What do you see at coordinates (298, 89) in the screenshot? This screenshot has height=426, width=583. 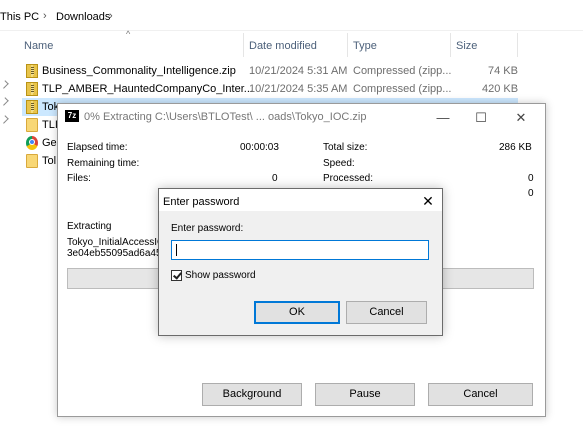 I see `file-date-modified: 10/21/2024 5:35 AM` at bounding box center [298, 89].